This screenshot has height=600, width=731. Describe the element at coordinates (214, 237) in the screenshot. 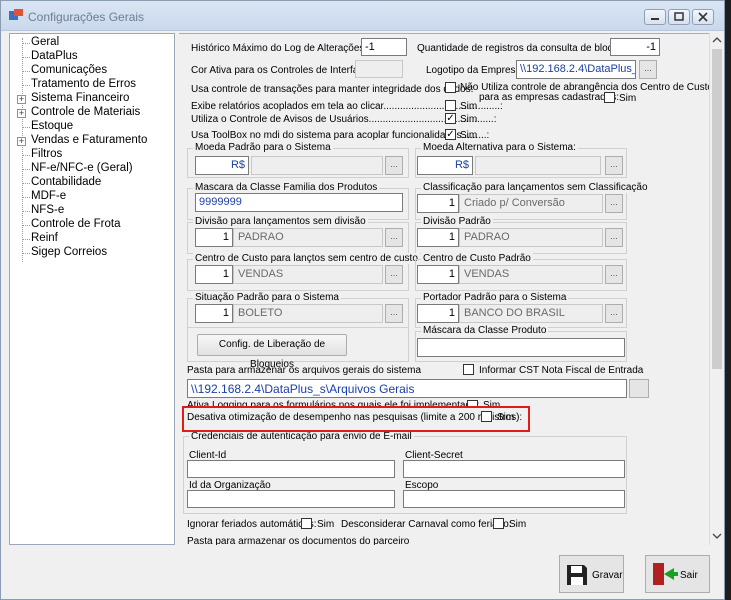

I see `divisao-lanc-num: 1` at that location.